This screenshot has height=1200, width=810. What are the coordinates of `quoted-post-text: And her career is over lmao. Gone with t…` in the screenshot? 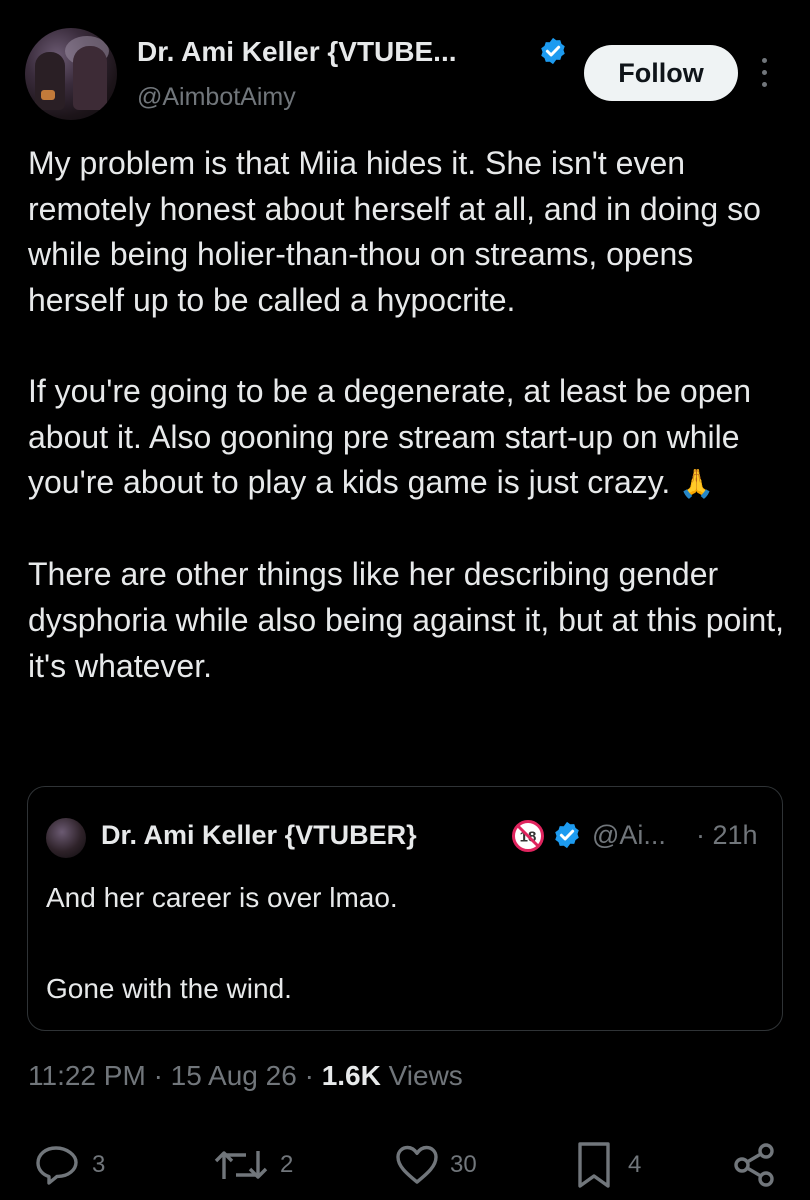 It's located at (396, 943).